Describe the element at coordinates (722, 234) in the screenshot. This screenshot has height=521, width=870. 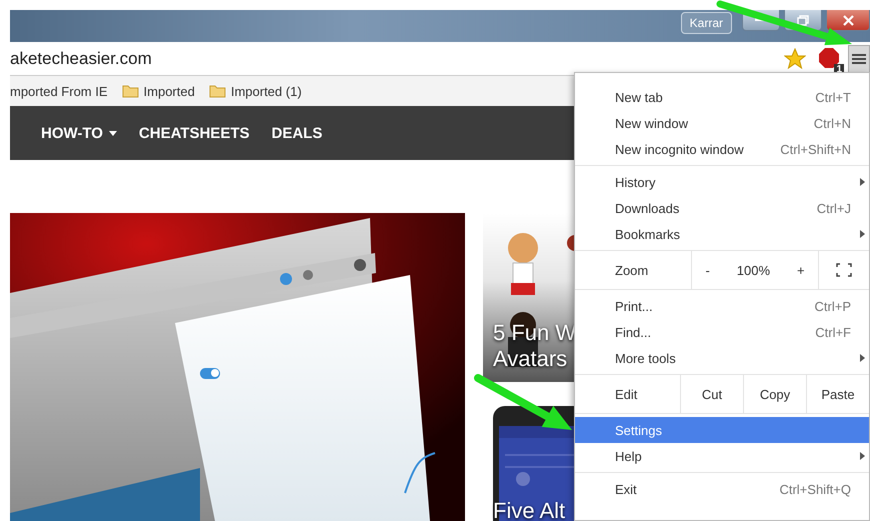
I see `menu-item: Bookmarks` at that location.